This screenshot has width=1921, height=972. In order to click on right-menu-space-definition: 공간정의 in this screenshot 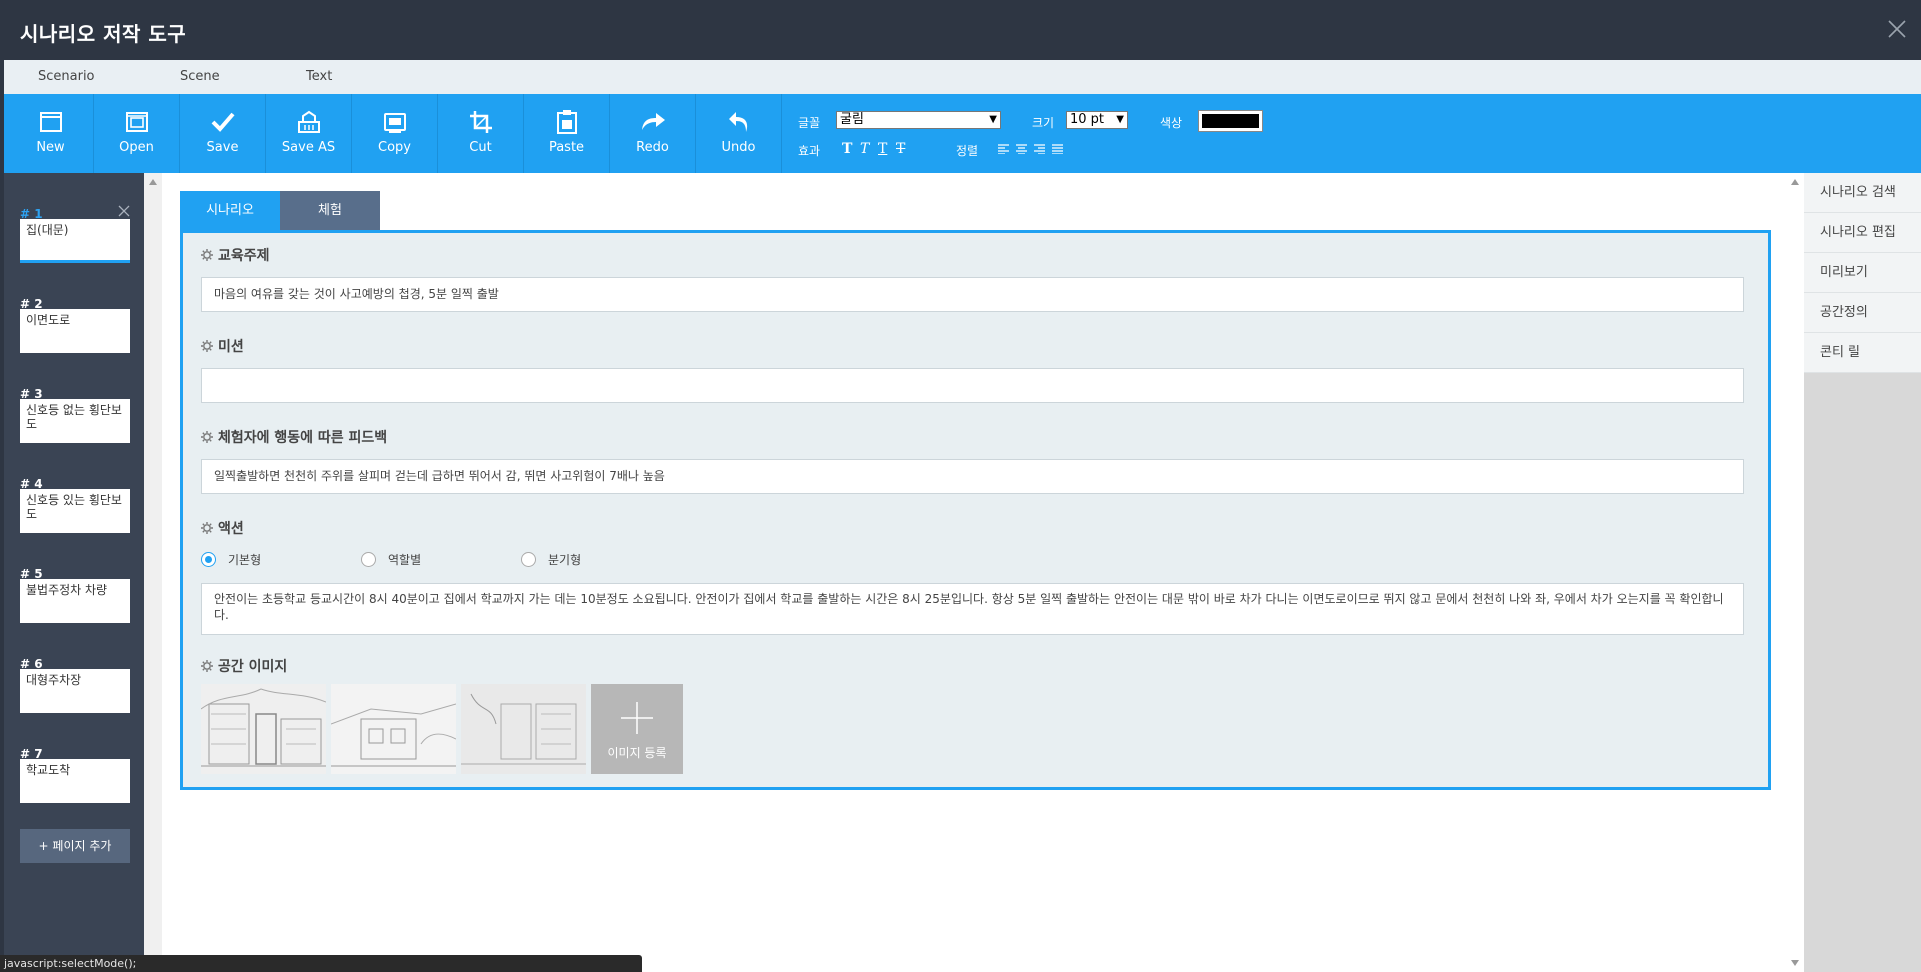, I will do `click(1862, 313)`.